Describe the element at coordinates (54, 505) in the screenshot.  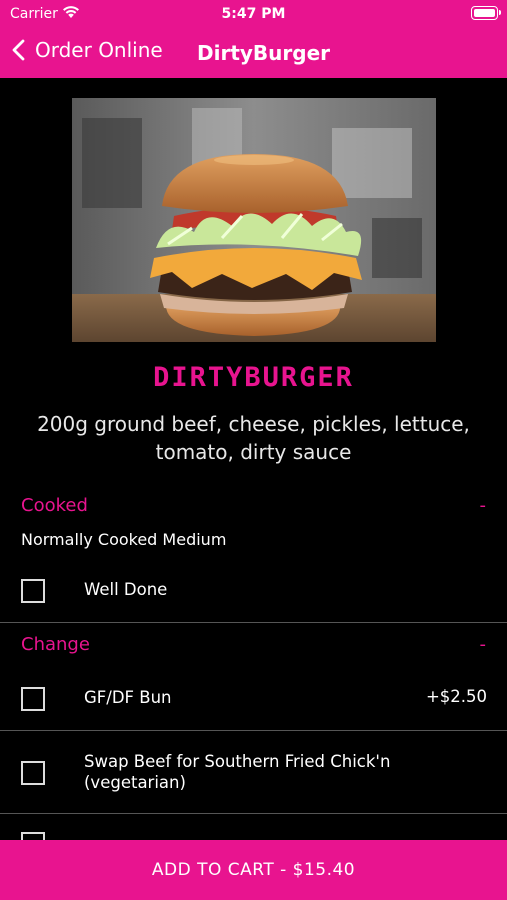
I see `section-title-cooked: Cooked` at that location.